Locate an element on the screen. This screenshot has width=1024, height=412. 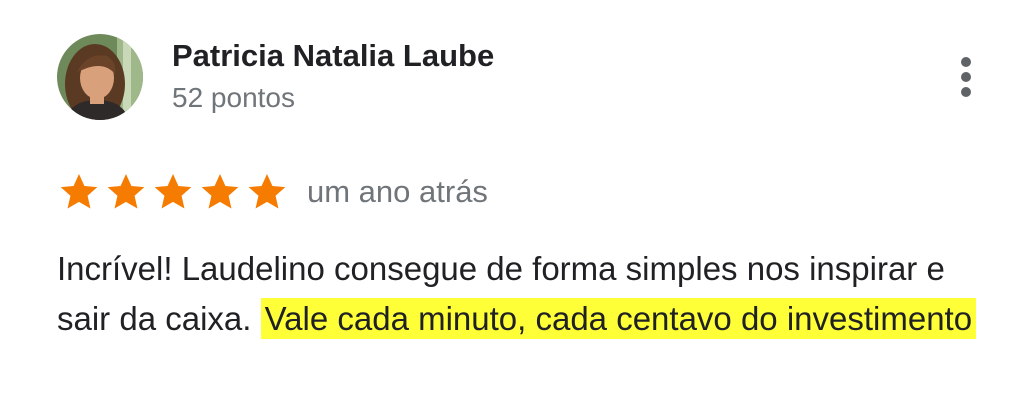
avatar-photo is located at coordinates (100, 77).